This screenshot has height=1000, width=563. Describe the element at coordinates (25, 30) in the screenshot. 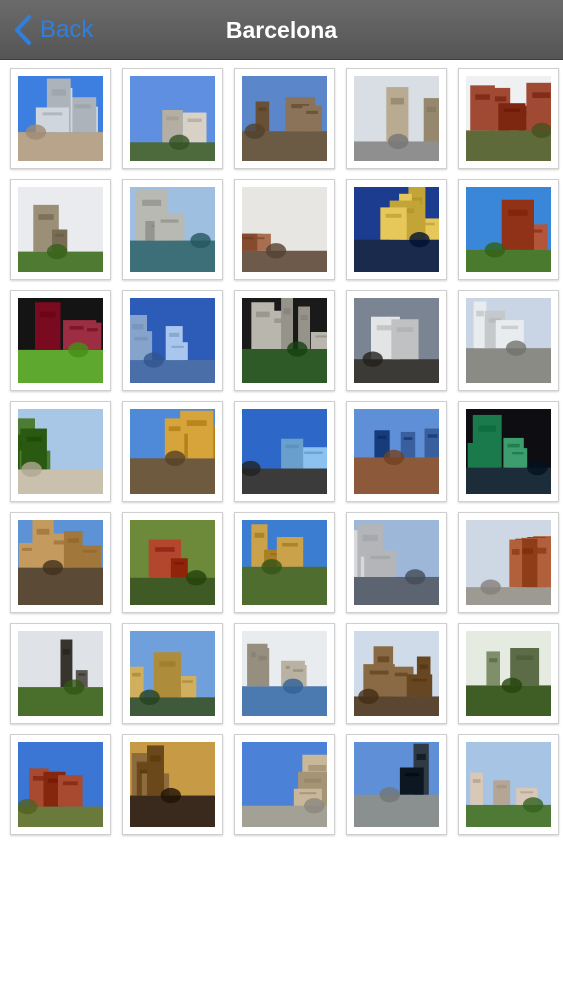

I see `chevron-left-icon` at that location.